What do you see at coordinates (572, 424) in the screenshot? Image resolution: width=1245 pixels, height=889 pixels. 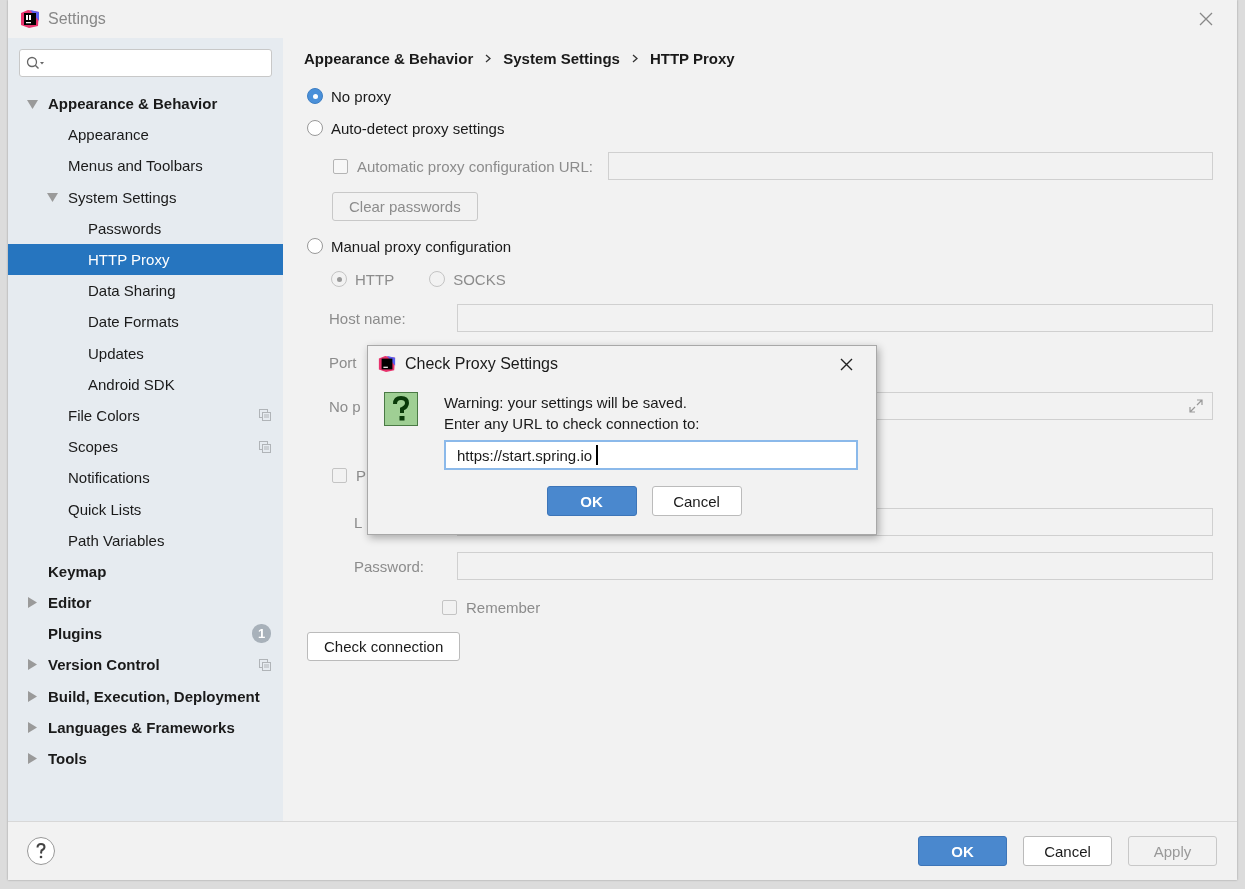 I see `dialog-message: Enter any URL to check connection to:` at bounding box center [572, 424].